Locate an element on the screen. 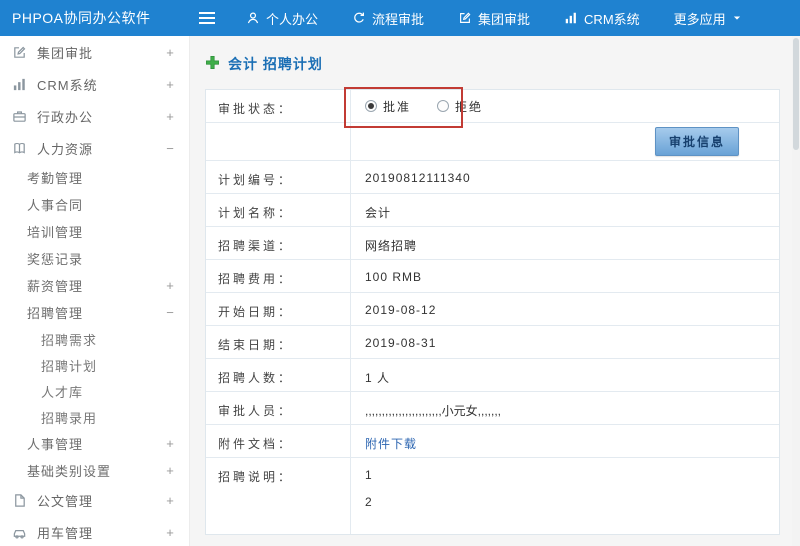 Image resolution: width=800 pixels, height=546 pixels. sidebar-item-label: 招聘管理 is located at coordinates (55, 313).